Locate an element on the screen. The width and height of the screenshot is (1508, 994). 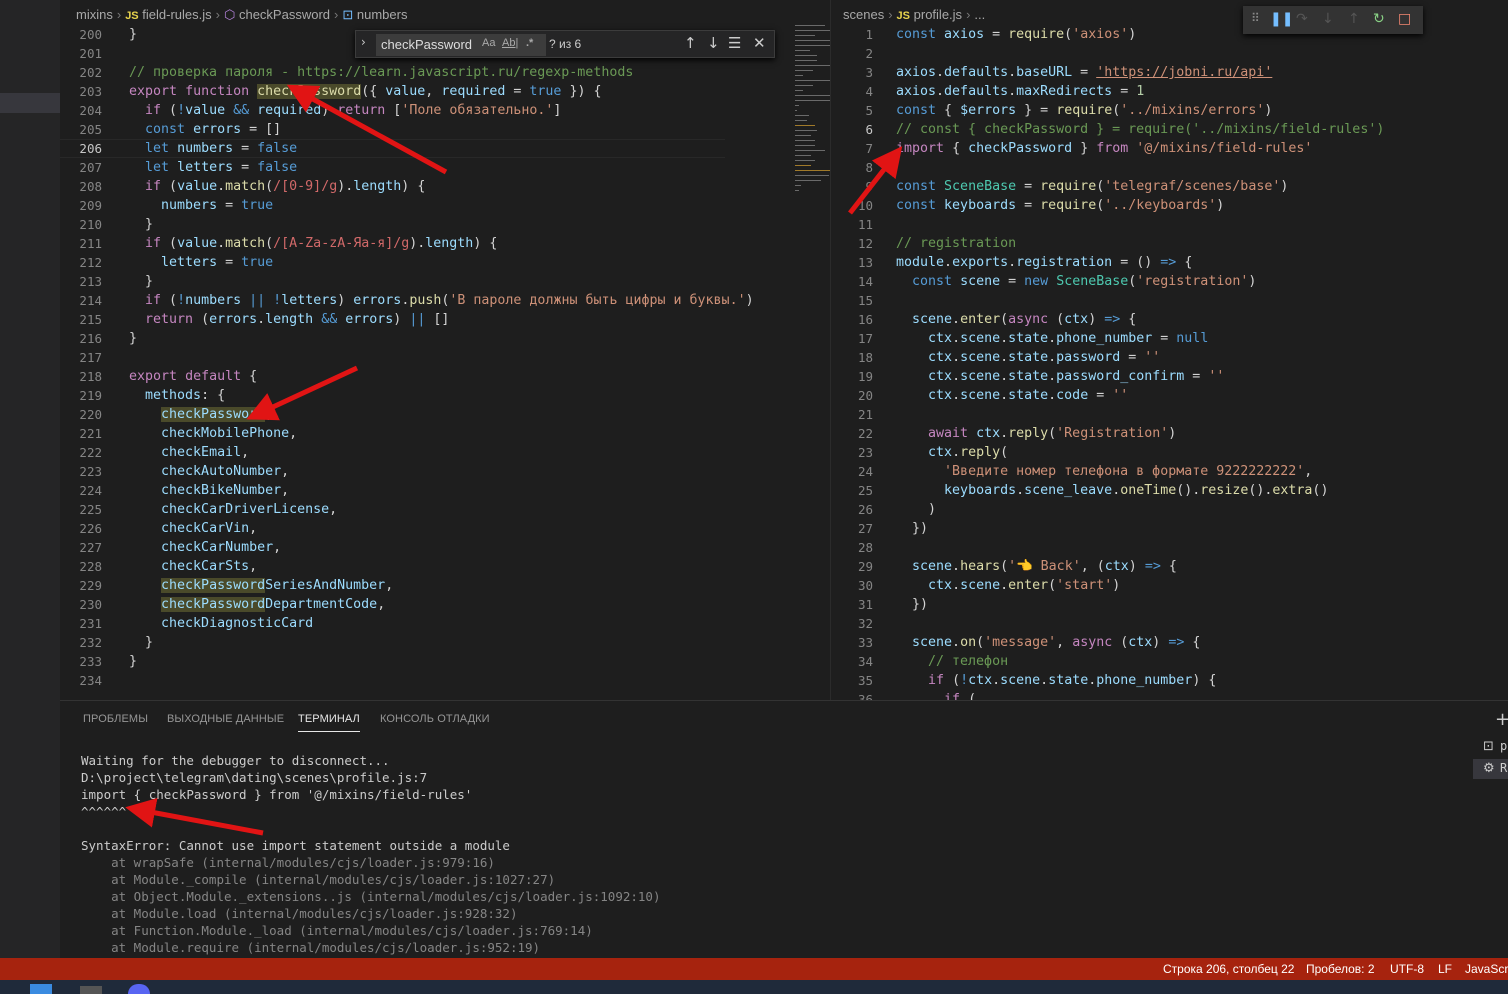
terminal-list-item: p is located at coordinates (1503, 746).